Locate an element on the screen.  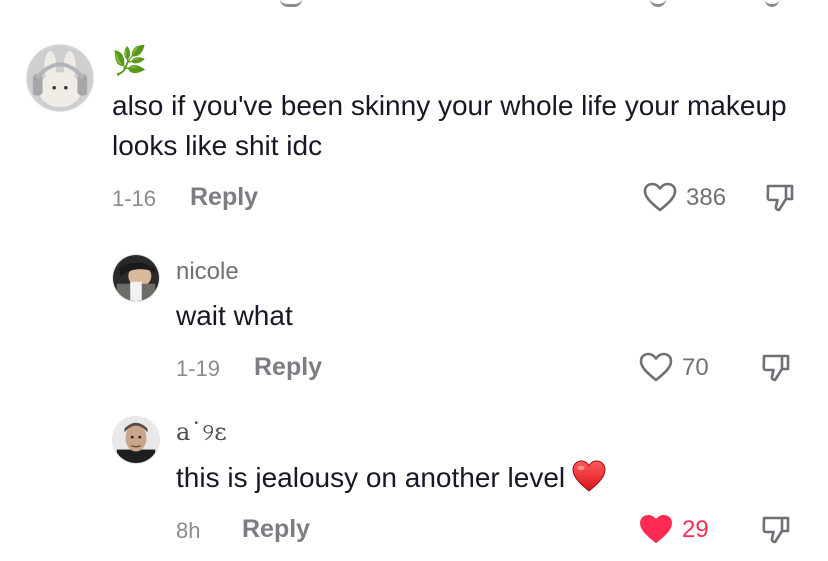
person-photo-avatar is located at coordinates (136, 278).